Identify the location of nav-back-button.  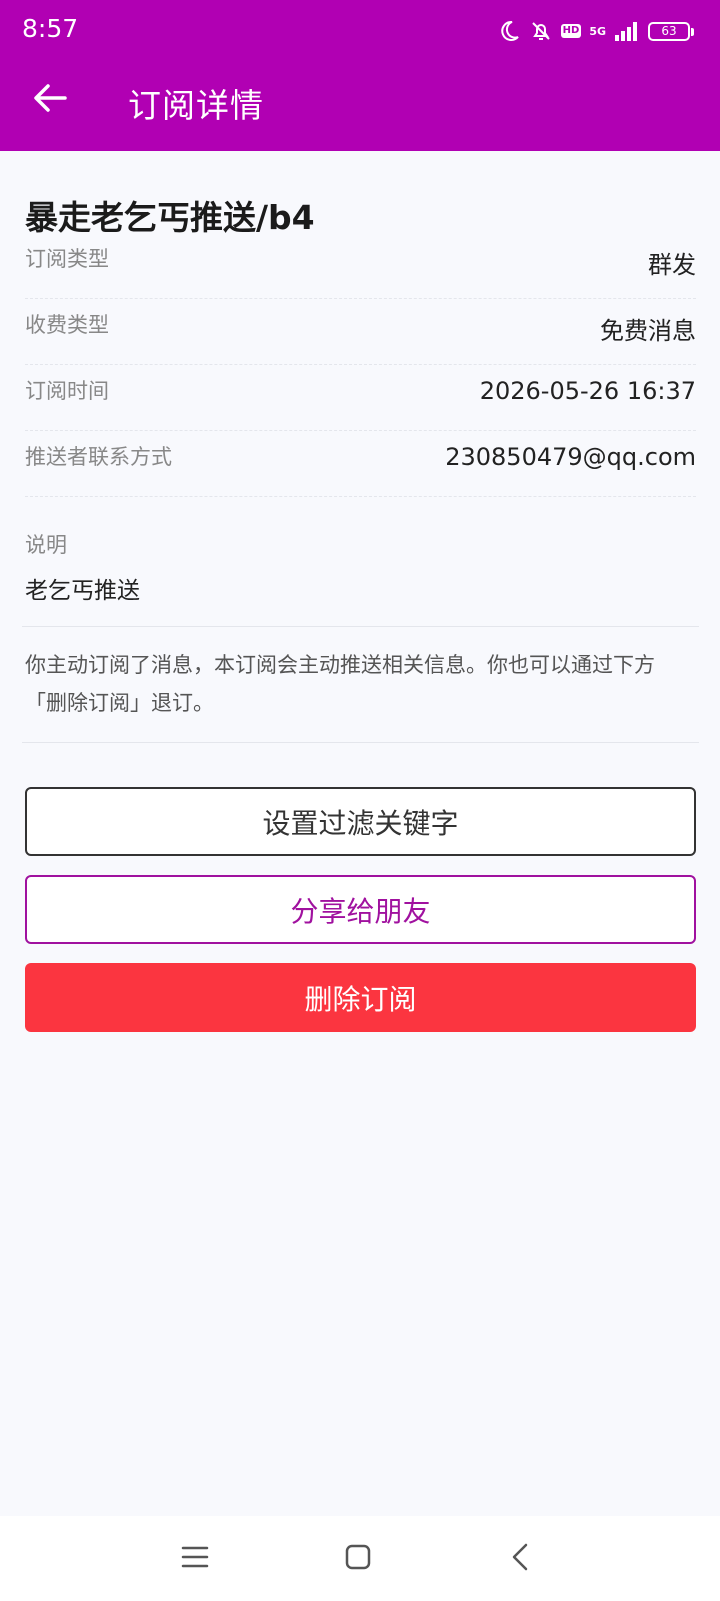
(520, 1559).